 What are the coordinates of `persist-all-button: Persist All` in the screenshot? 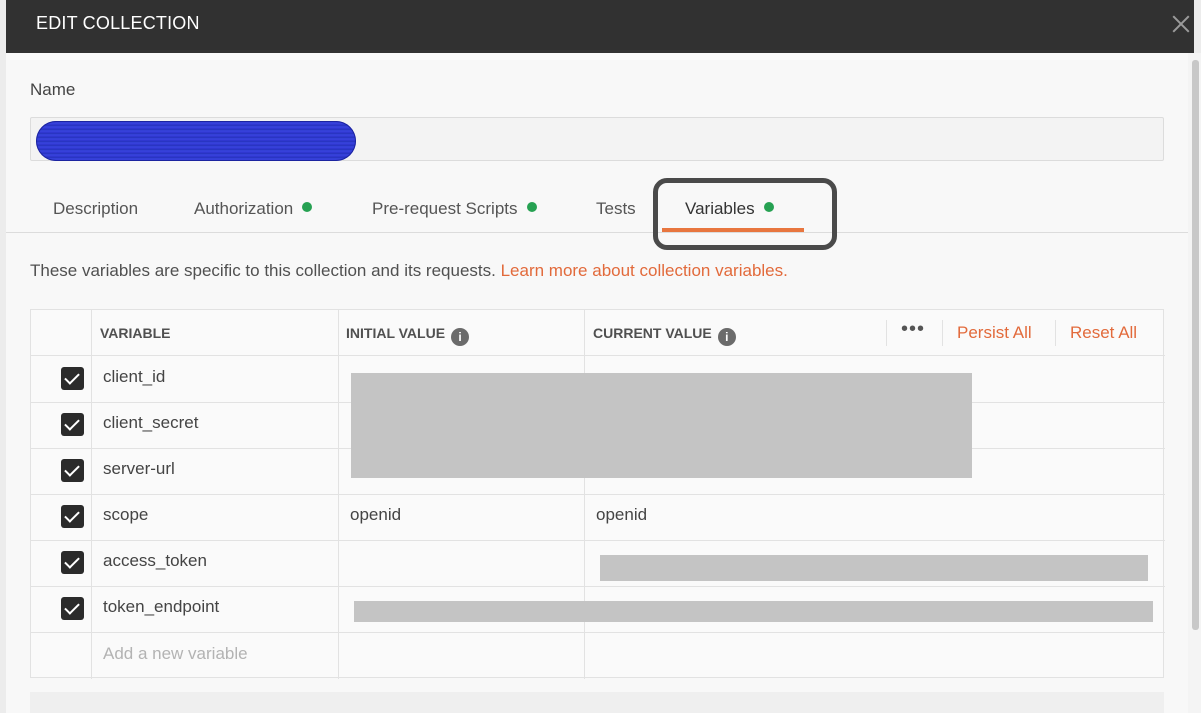 It's located at (994, 333).